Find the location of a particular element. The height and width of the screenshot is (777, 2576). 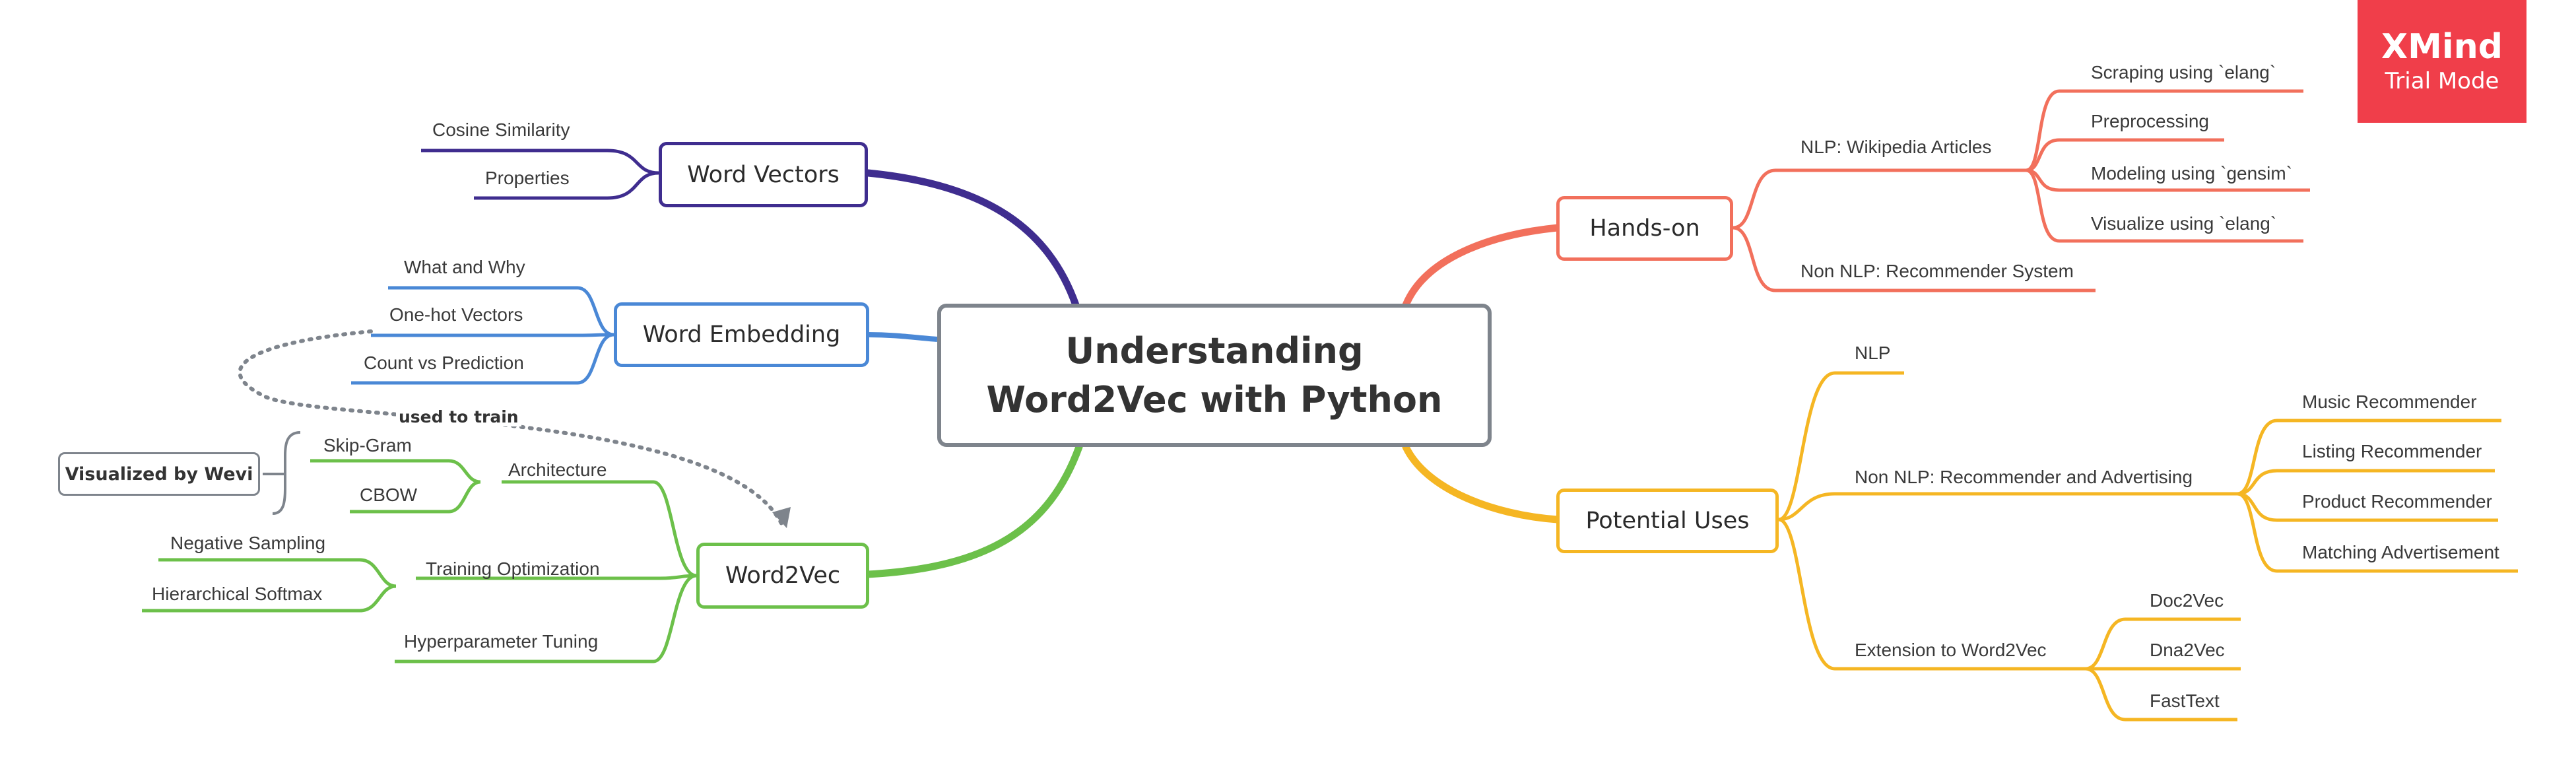

subtopic-cbow: CBOW is located at coordinates (388, 495).